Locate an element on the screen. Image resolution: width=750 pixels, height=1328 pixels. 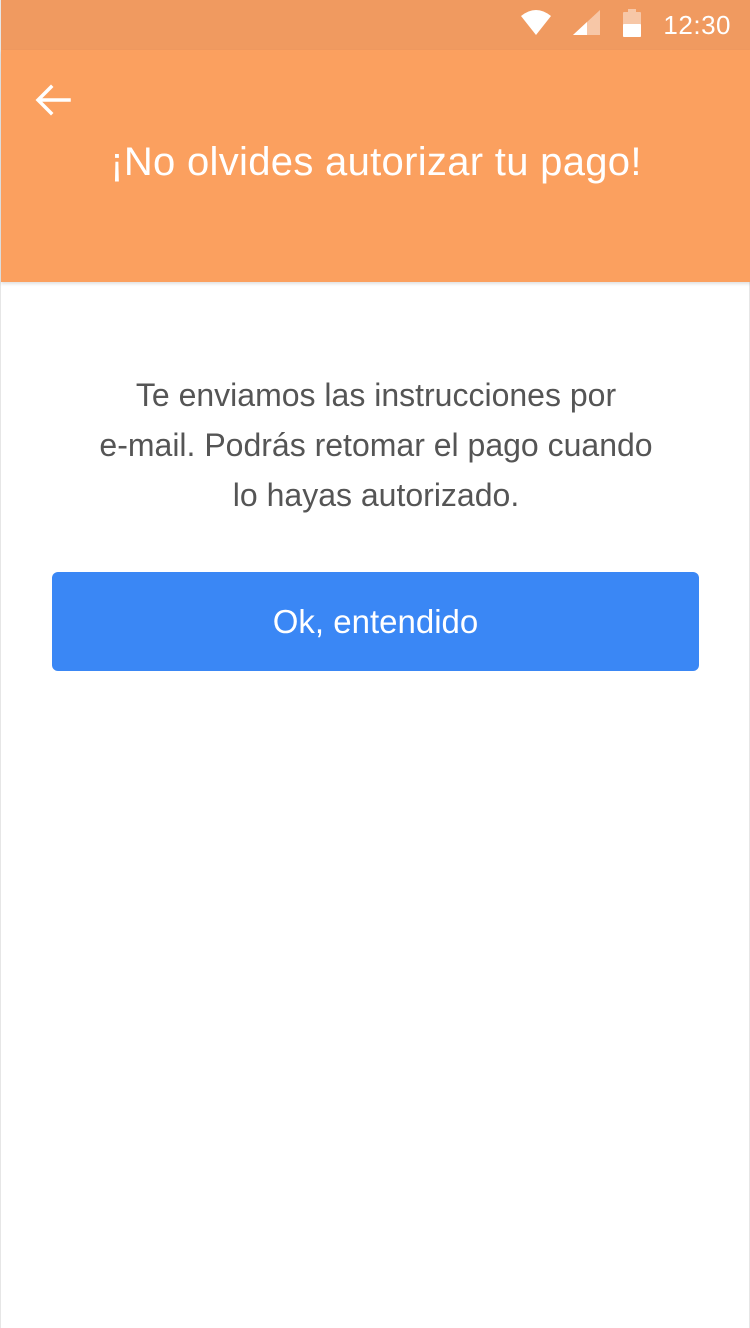
arrow-left-icon is located at coordinates (53, 102).